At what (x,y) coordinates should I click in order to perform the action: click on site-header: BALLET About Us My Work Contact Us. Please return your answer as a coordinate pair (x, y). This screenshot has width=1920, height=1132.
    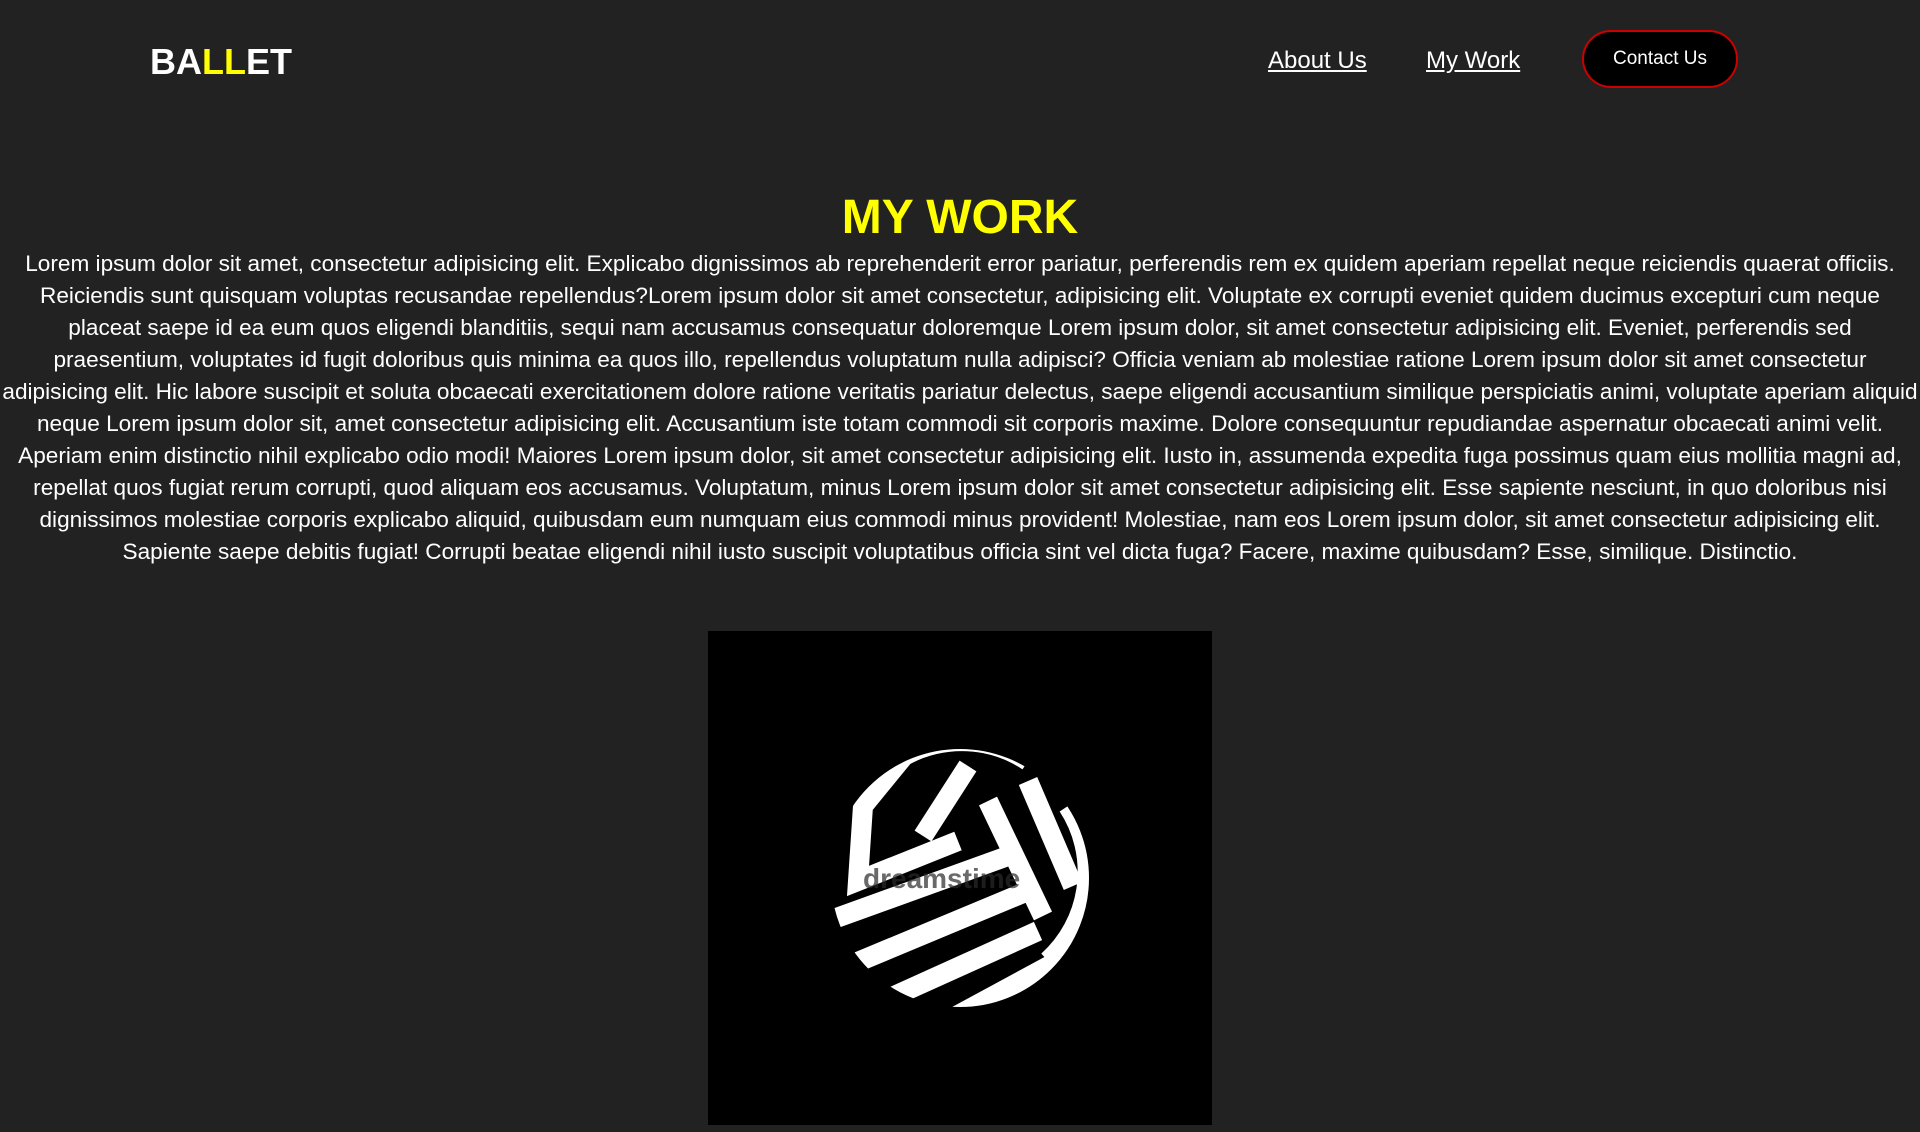
    Looking at the image, I should click on (960, 60).